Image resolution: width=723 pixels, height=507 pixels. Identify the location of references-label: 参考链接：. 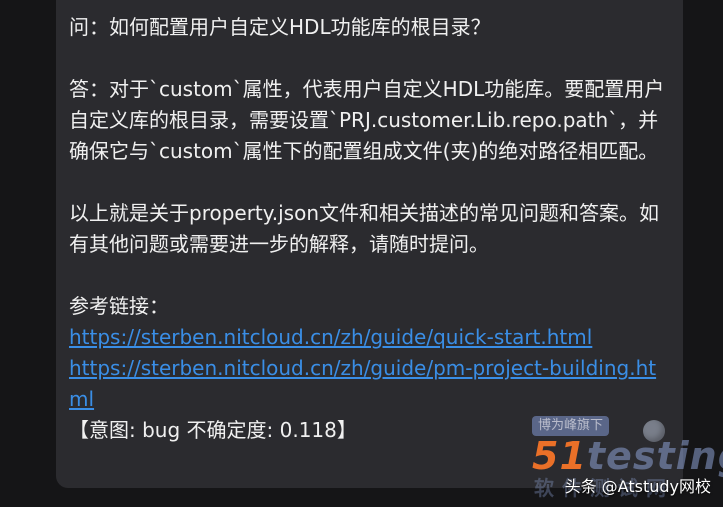
(119, 306).